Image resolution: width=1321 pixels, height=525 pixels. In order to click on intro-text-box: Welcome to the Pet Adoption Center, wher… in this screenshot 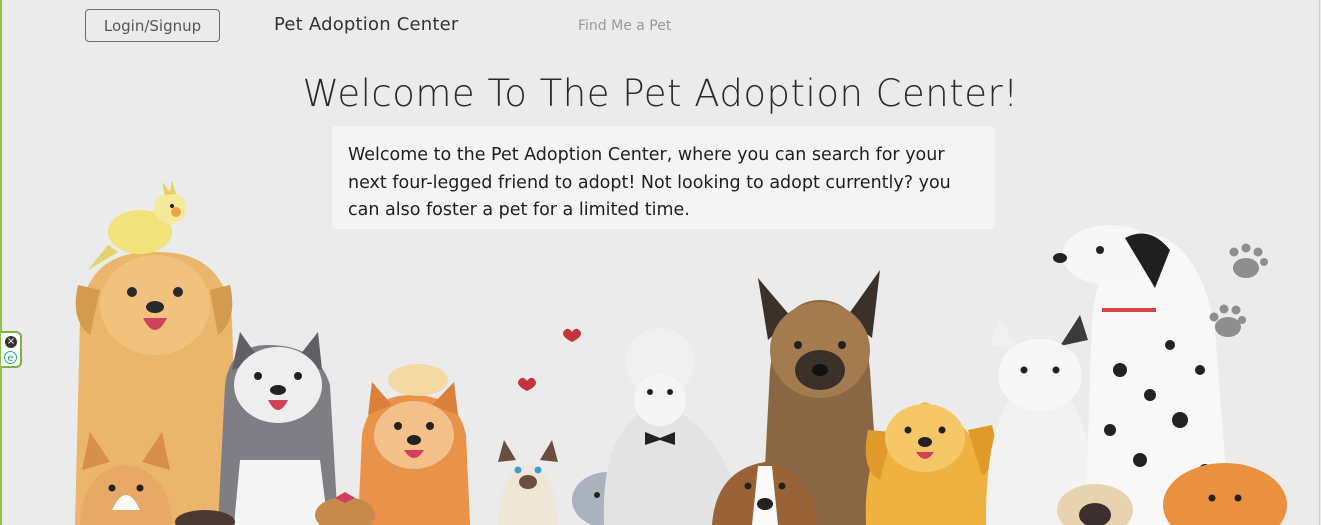, I will do `click(663, 177)`.